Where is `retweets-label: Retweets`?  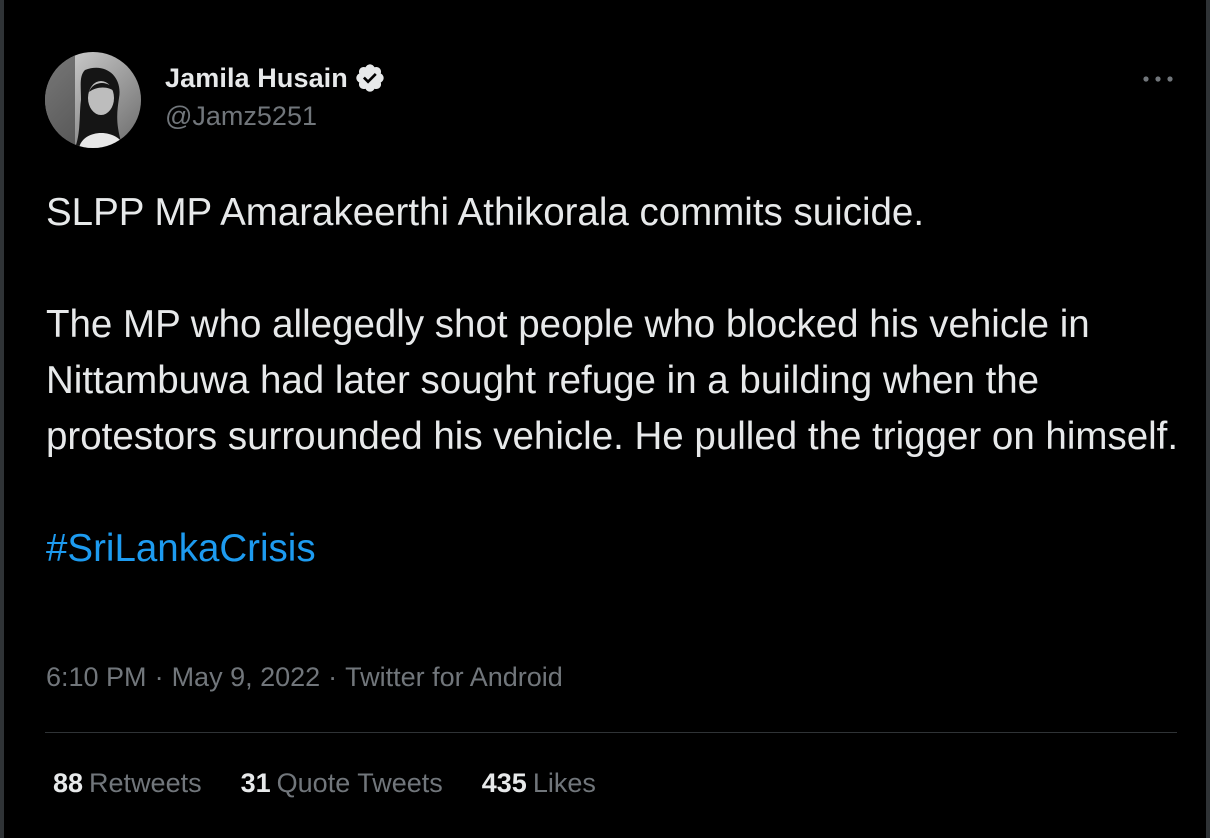 retweets-label: Retweets is located at coordinates (145, 783).